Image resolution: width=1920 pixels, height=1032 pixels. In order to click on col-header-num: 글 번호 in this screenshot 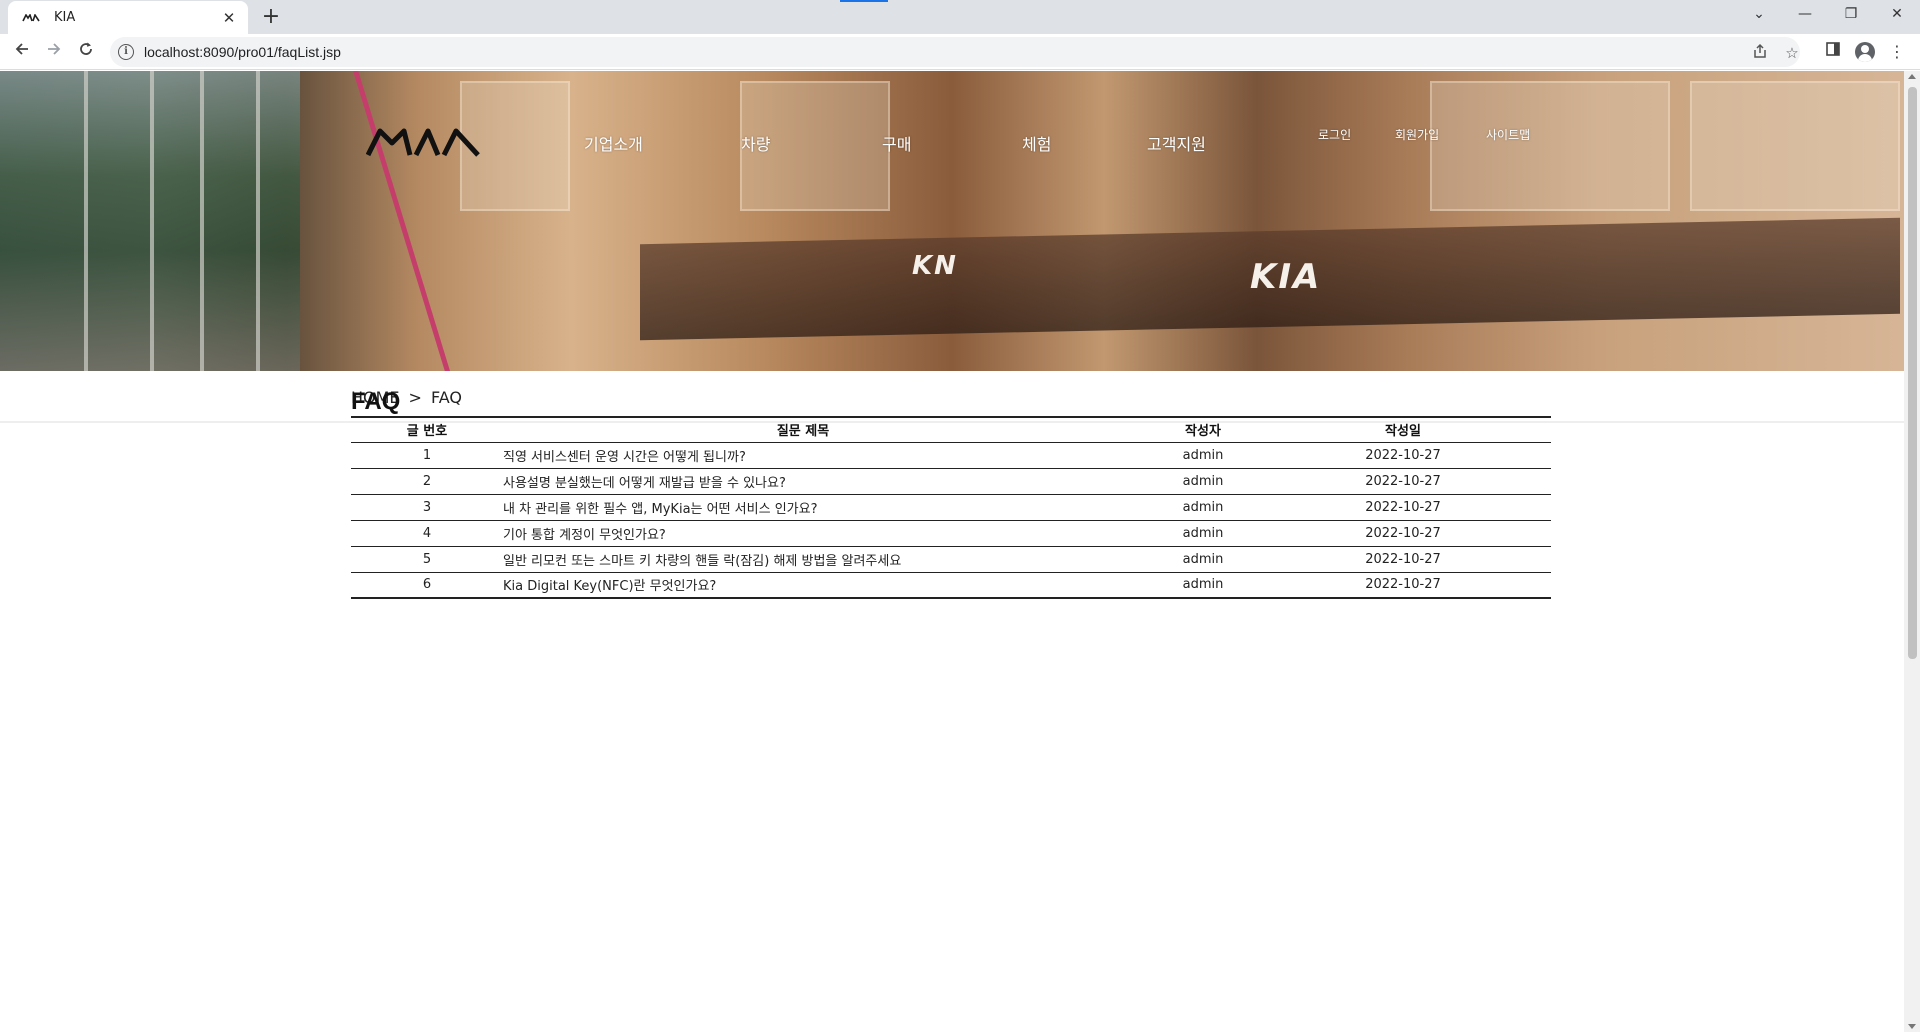, I will do `click(427, 429)`.